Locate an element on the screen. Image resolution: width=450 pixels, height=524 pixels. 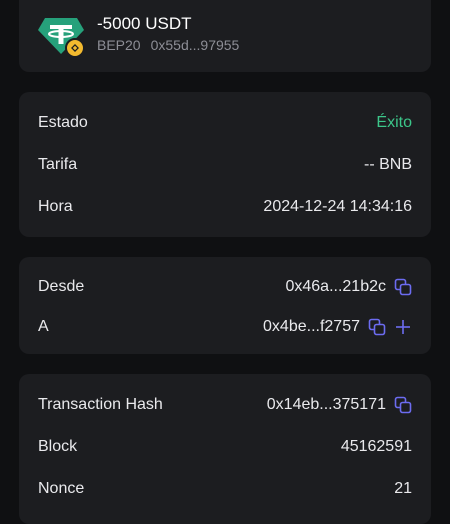
token-logo is located at coordinates (61, 37).